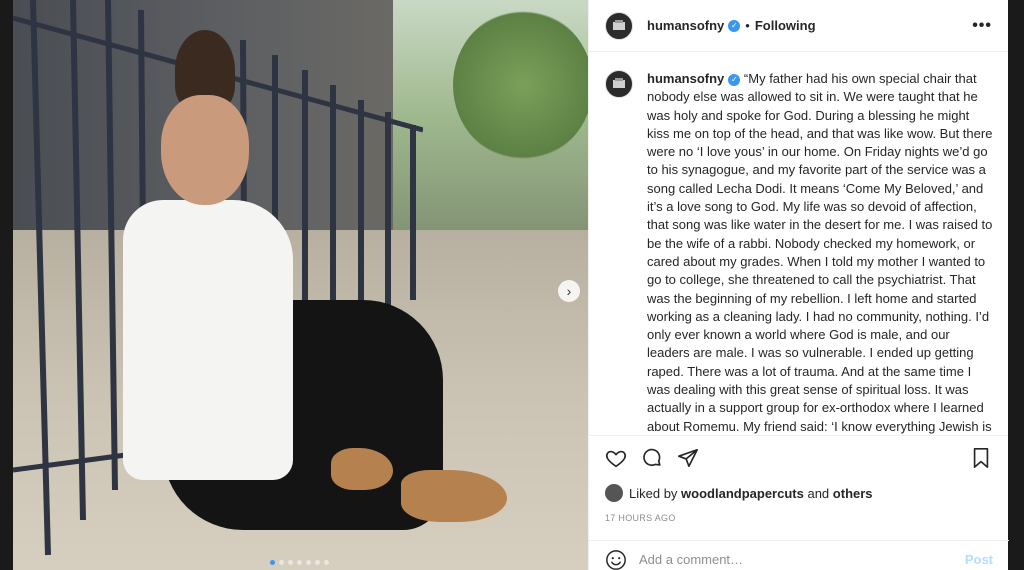 The image size is (1024, 570). Describe the element at coordinates (798, 519) in the screenshot. I see `post-timestamp: 17 HOURS AGO` at that location.